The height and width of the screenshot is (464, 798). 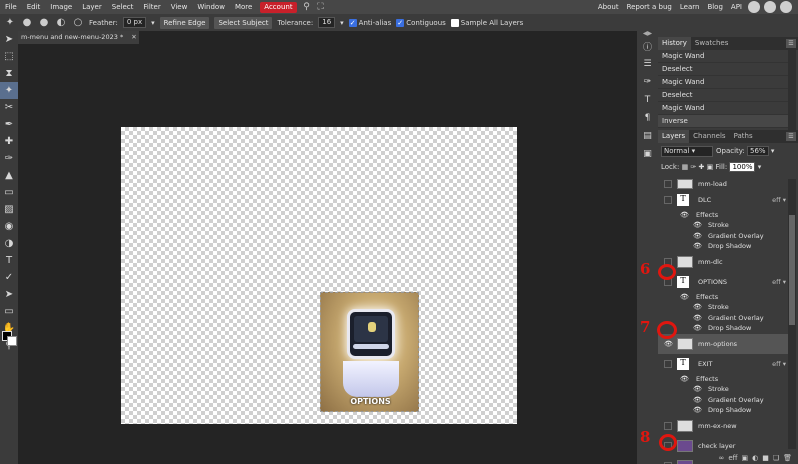 What do you see at coordinates (9, 192) in the screenshot?
I see `eraser-tool-icon: ▭` at bounding box center [9, 192].